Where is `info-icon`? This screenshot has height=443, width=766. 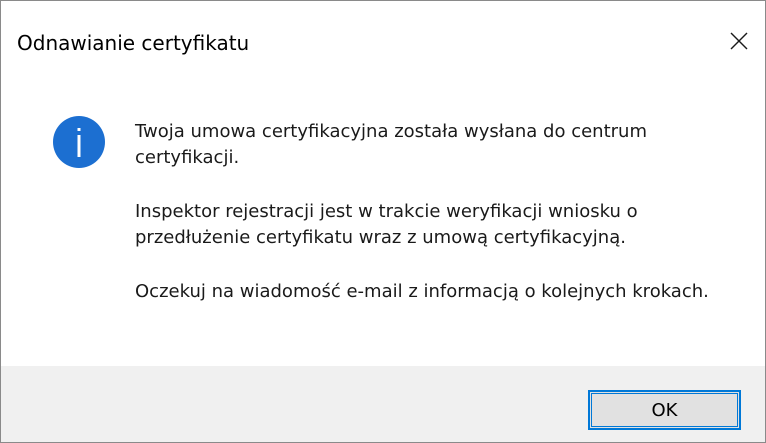
info-icon is located at coordinates (79, 142).